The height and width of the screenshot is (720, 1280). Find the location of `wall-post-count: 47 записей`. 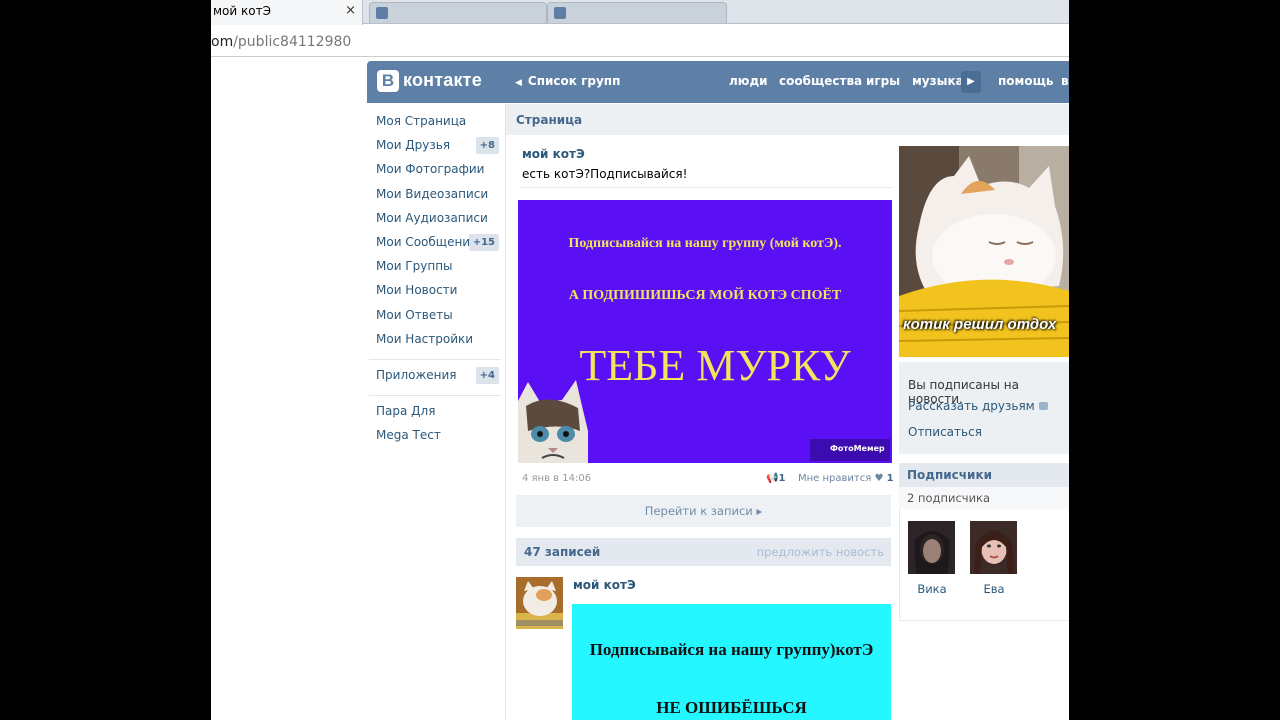

wall-post-count: 47 записей is located at coordinates (562, 552).